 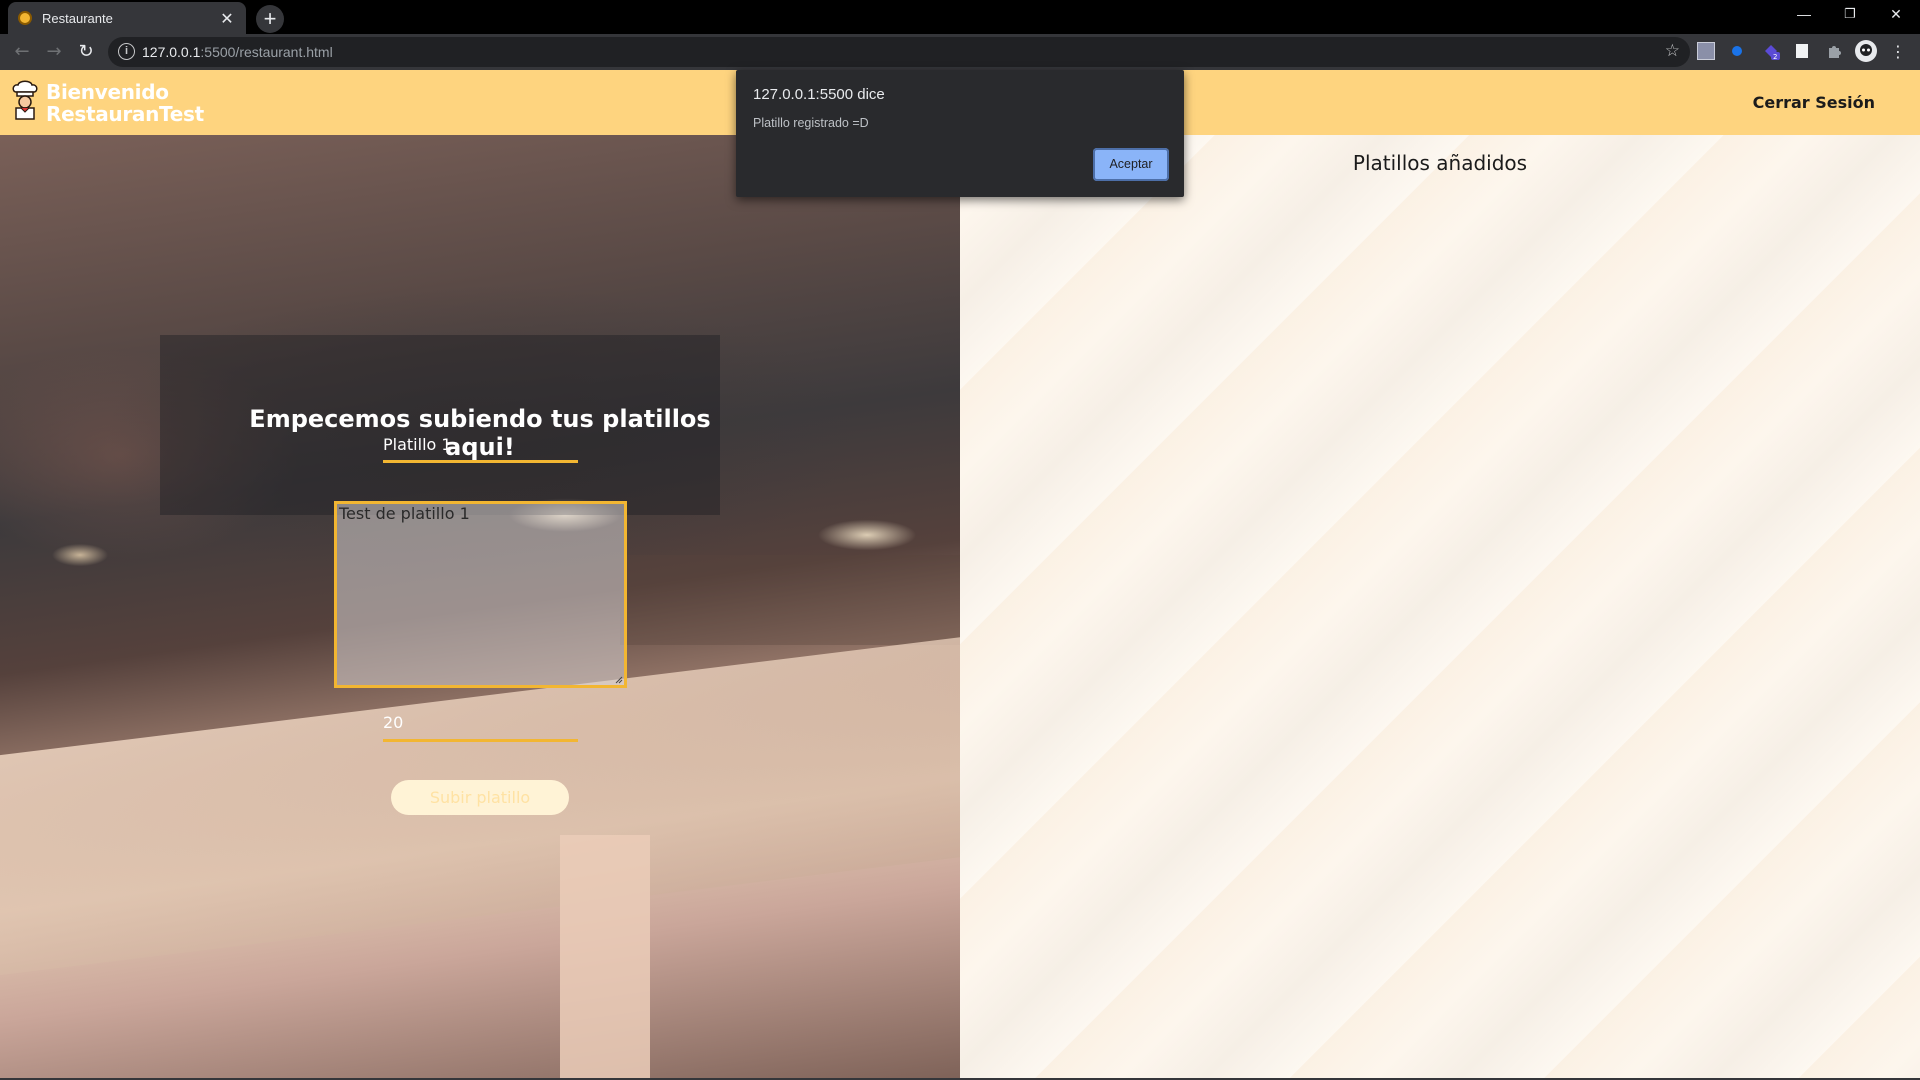 I want to click on background-counter-leg, so click(x=605, y=957).